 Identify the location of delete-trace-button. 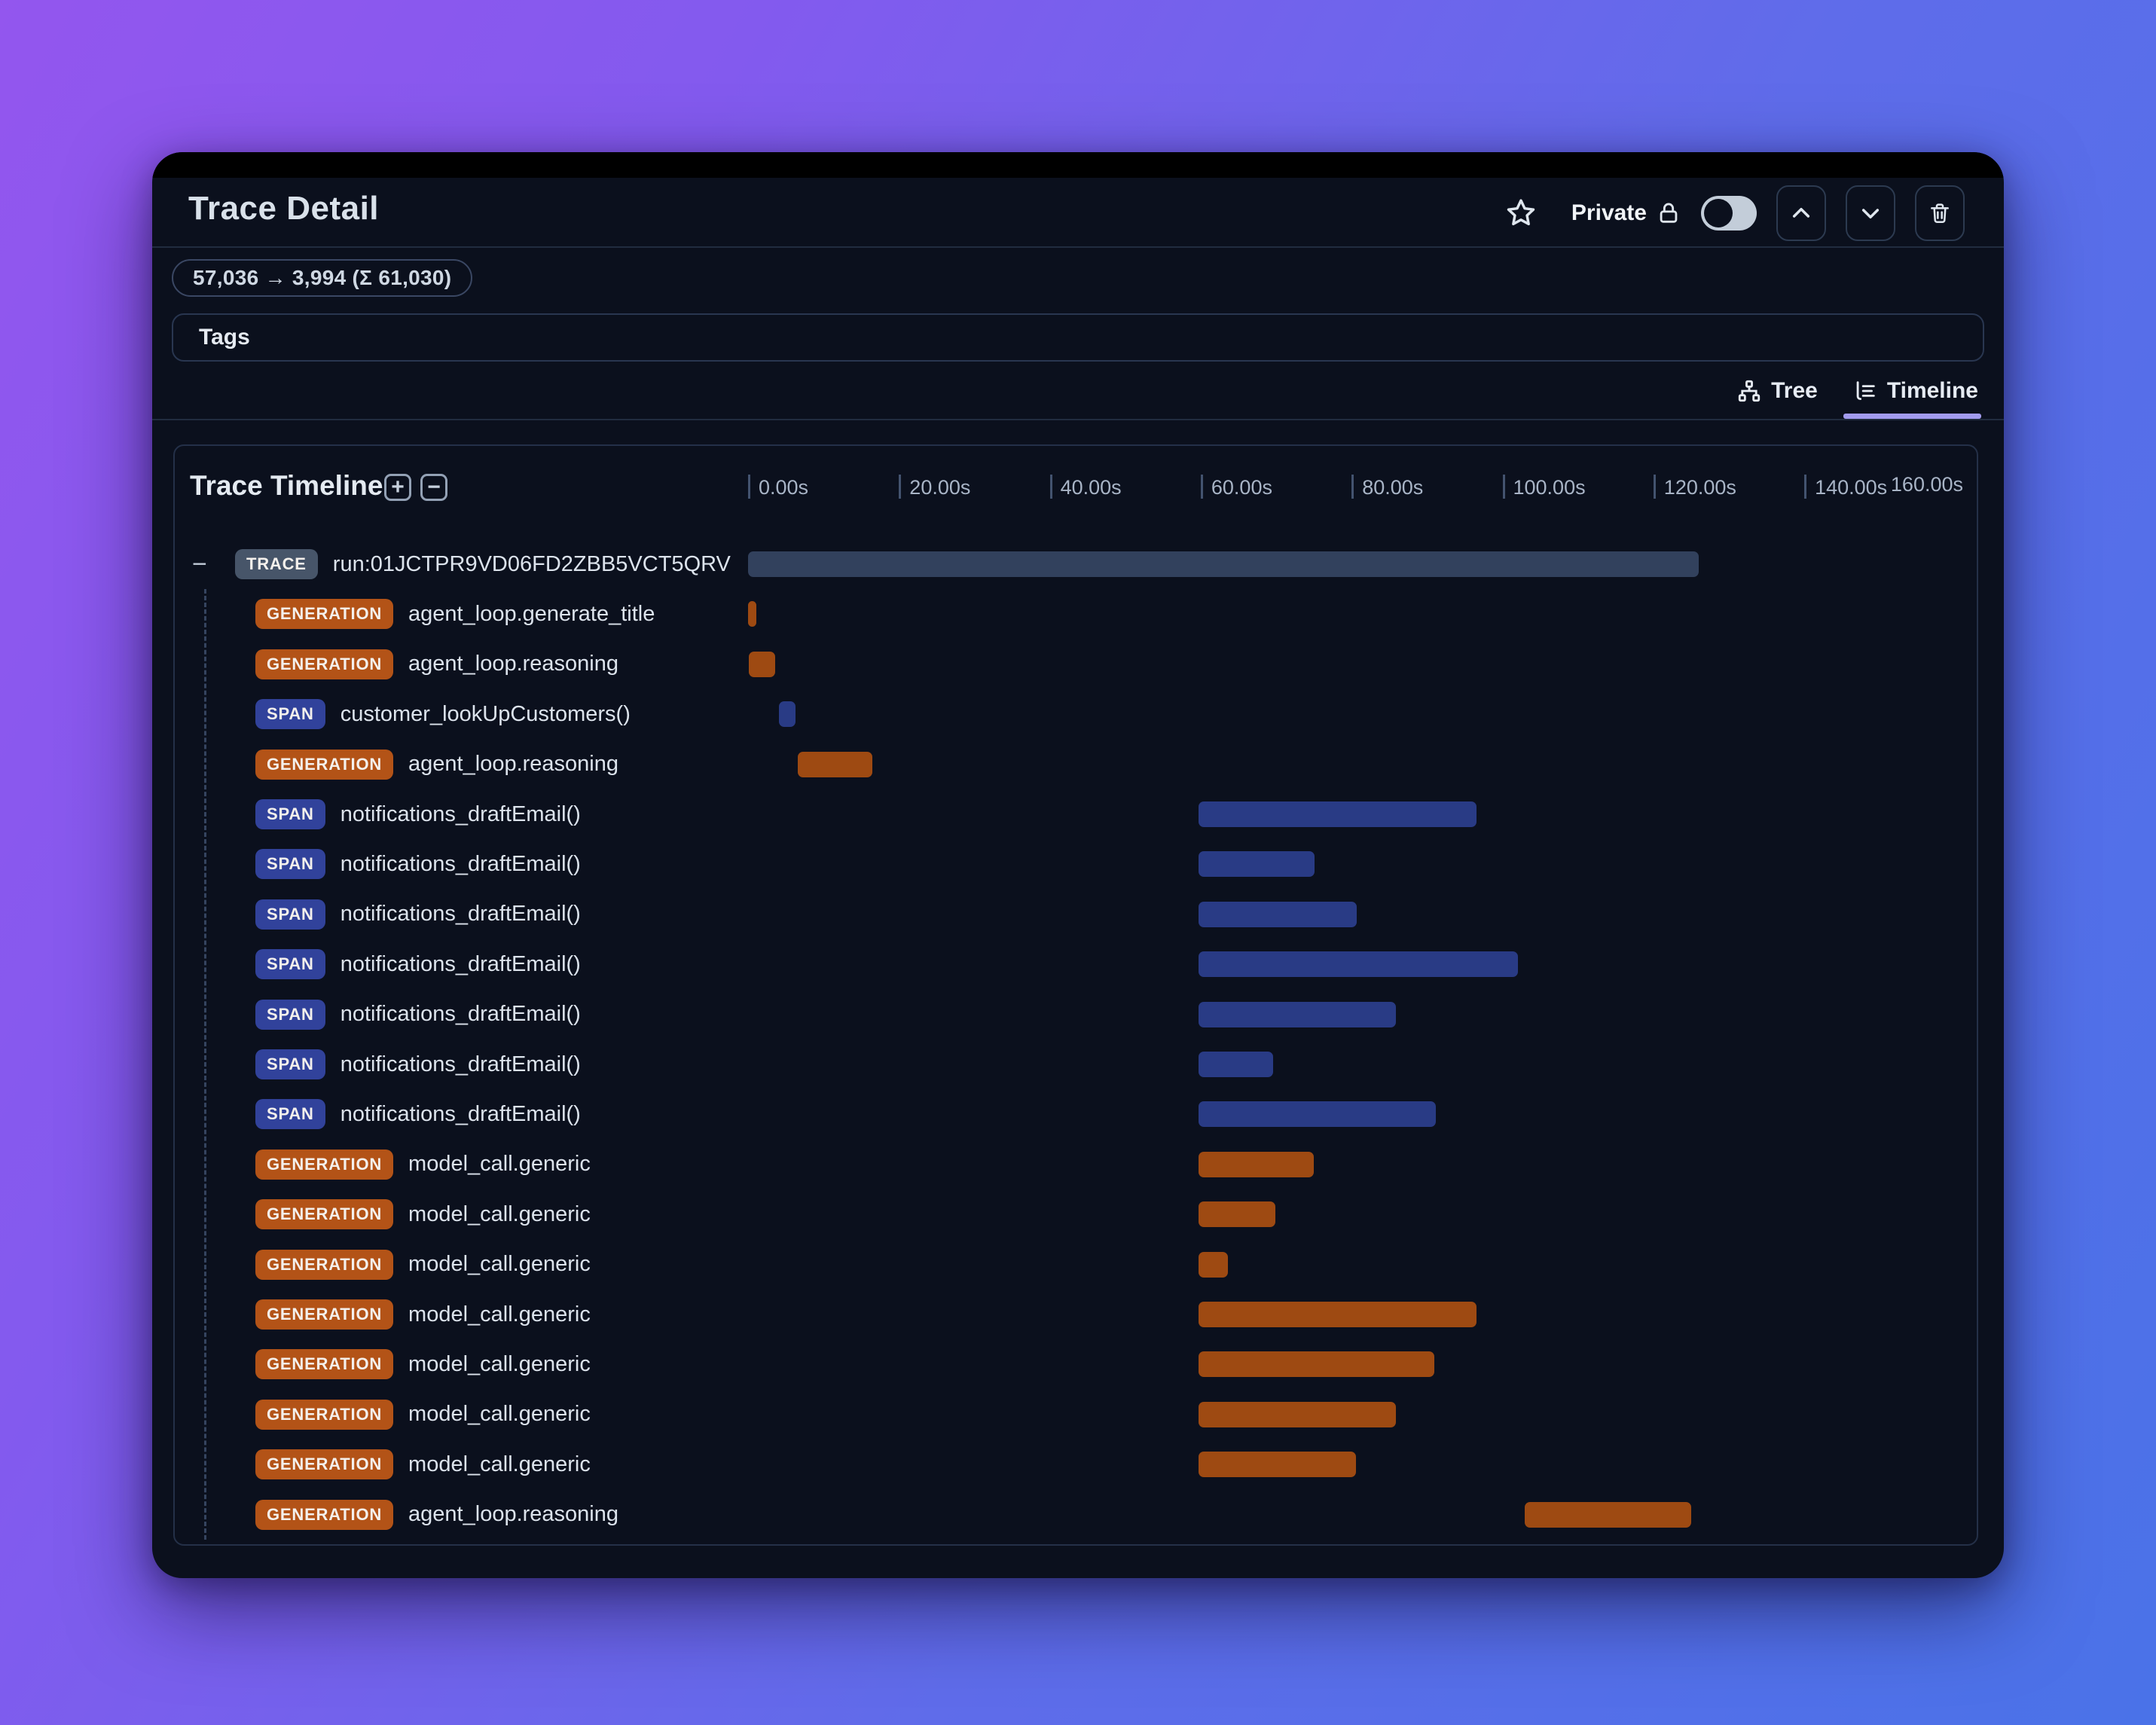
(1940, 213).